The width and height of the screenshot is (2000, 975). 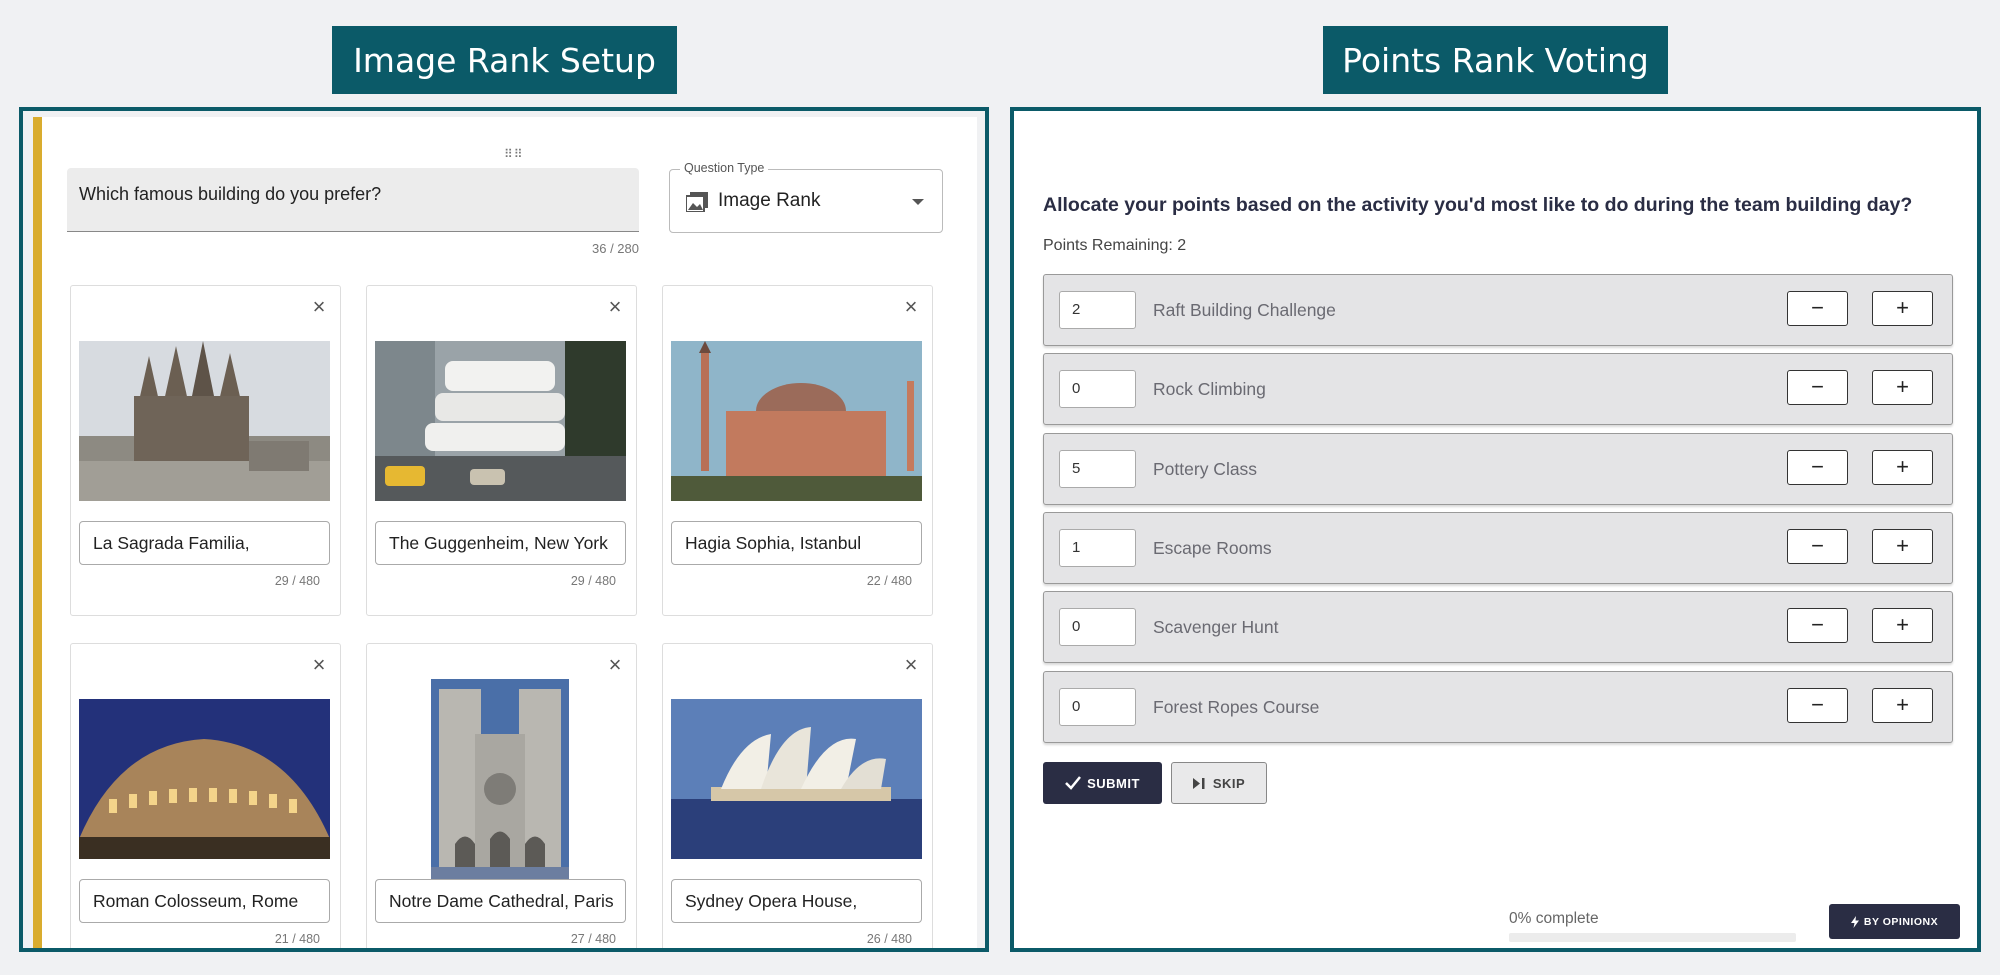 I want to click on option-label: Scavenger Hunt, so click(x=1216, y=627).